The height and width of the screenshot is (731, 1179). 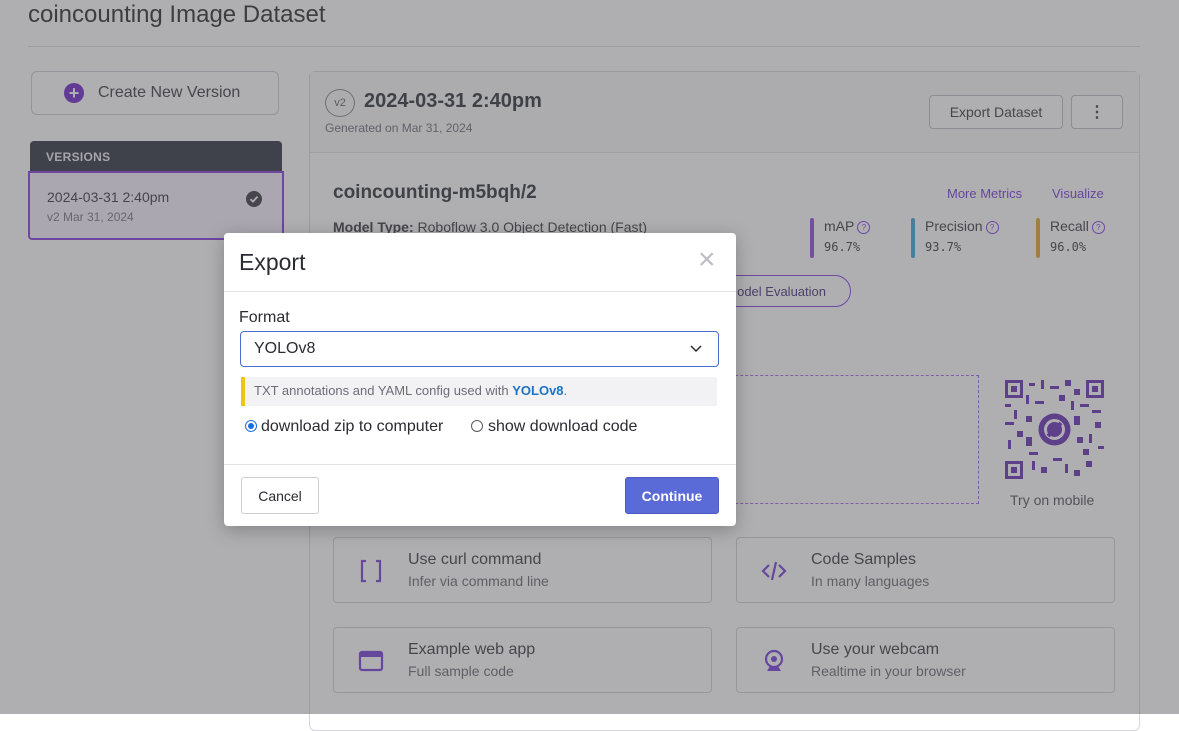 I want to click on download-zip-radio, so click(x=251, y=426).